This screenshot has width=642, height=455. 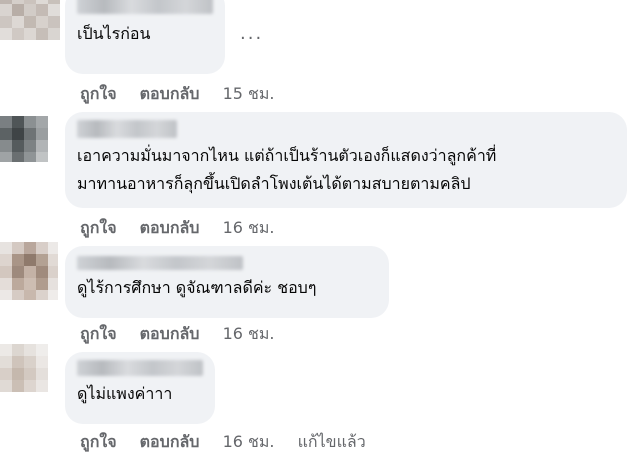 I want to click on comment-text: ดูไม่แพงค่าาา, so click(x=140, y=394).